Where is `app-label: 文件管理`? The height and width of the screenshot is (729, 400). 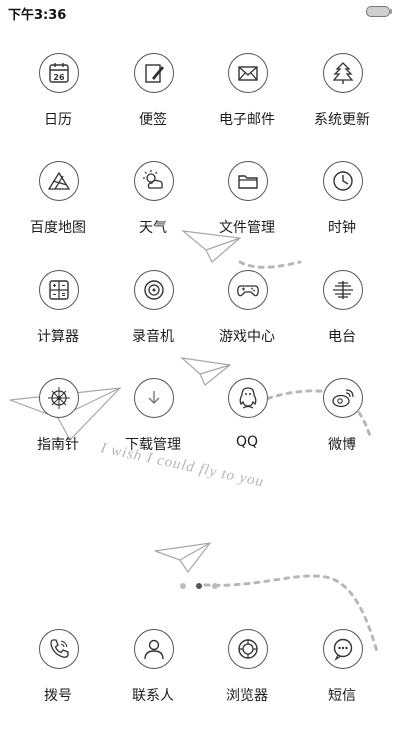 app-label: 文件管理 is located at coordinates (247, 228).